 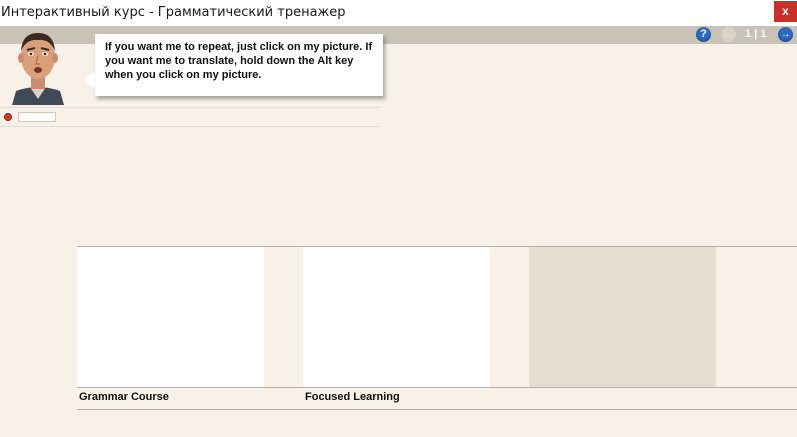 What do you see at coordinates (437, 387) in the screenshot?
I see `course-label-rule` at bounding box center [437, 387].